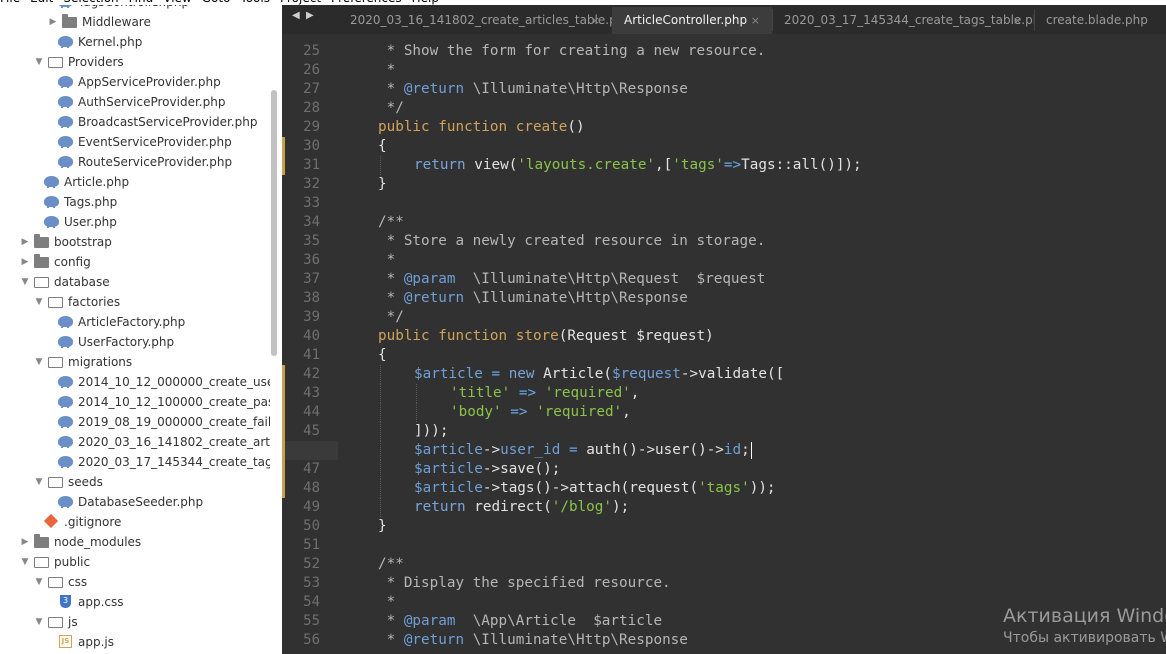  What do you see at coordinates (135, 62) in the screenshot?
I see `tree-folder-providers: ▼ Providers` at bounding box center [135, 62].